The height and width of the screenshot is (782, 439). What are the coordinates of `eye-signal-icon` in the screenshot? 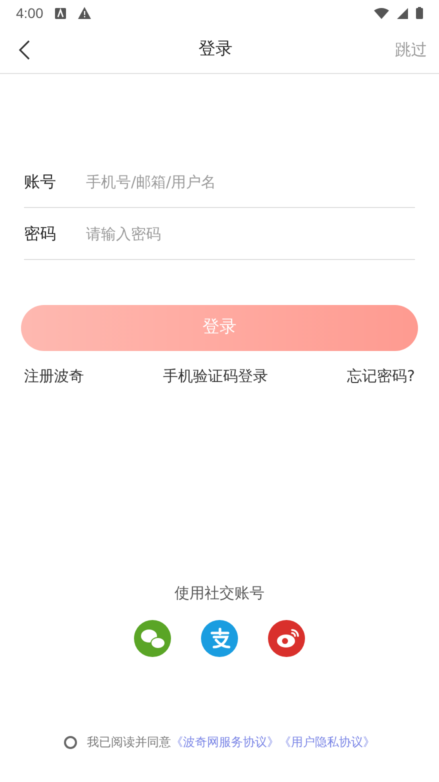 It's located at (286, 638).